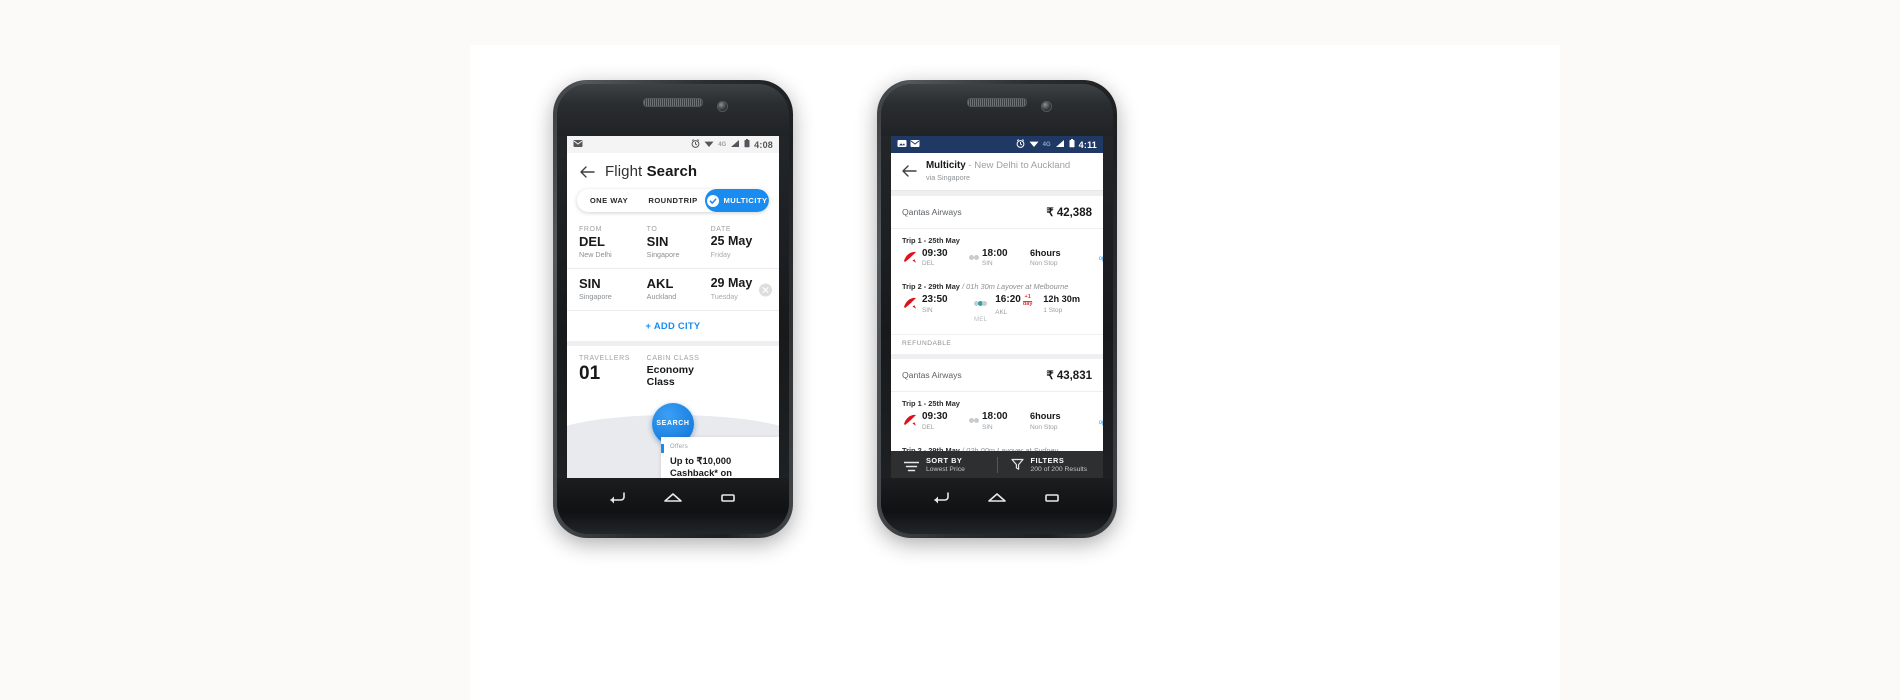 This screenshot has height=700, width=1900. What do you see at coordinates (997, 110) in the screenshot?
I see `right-phone-top-bezel` at bounding box center [997, 110].